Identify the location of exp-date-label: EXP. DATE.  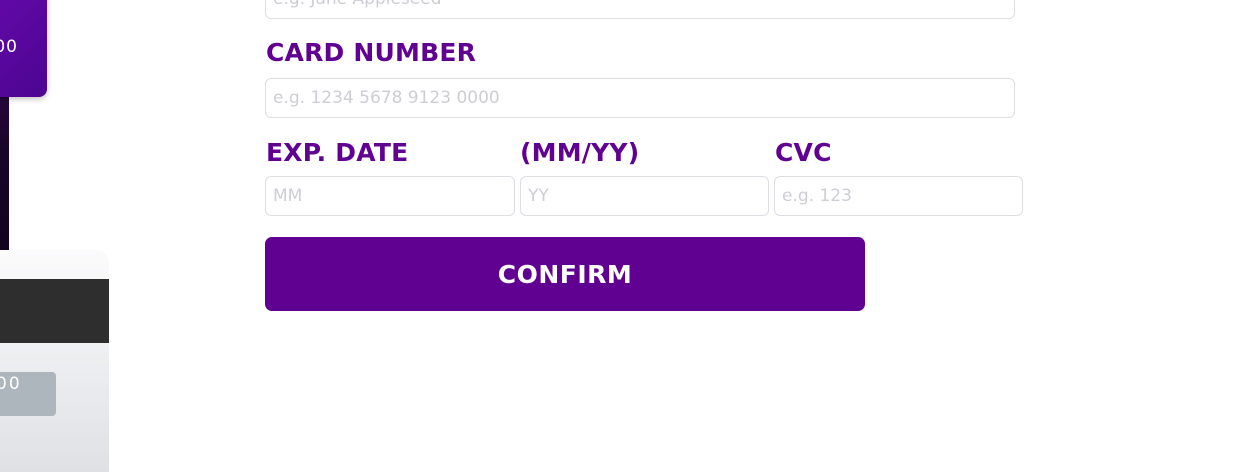
(337, 152).